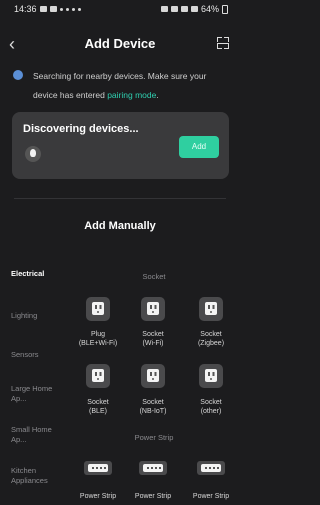 The width and height of the screenshot is (320, 505). I want to click on status-time: 14:36, so click(25, 9).